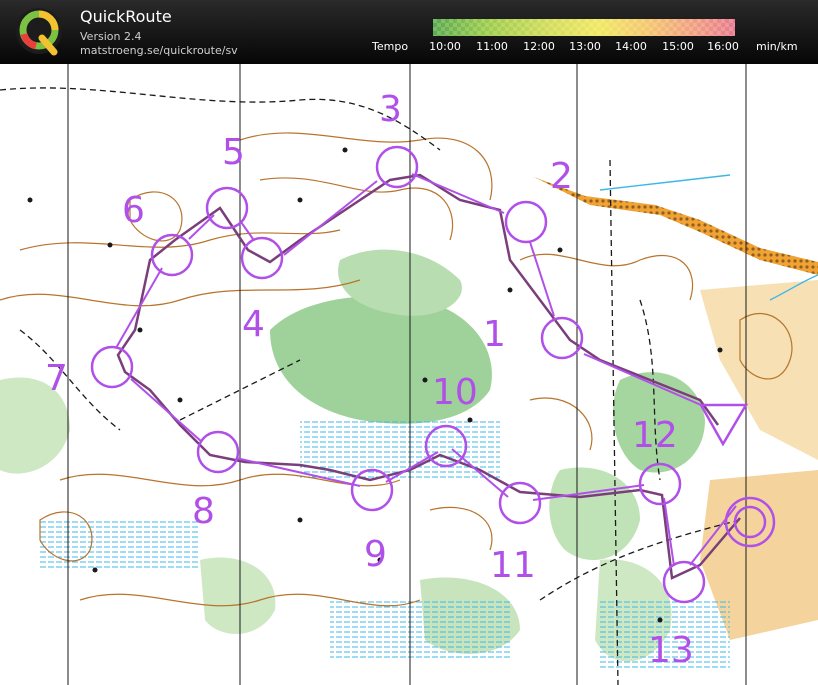  I want to click on control-number: 10, so click(455, 392).